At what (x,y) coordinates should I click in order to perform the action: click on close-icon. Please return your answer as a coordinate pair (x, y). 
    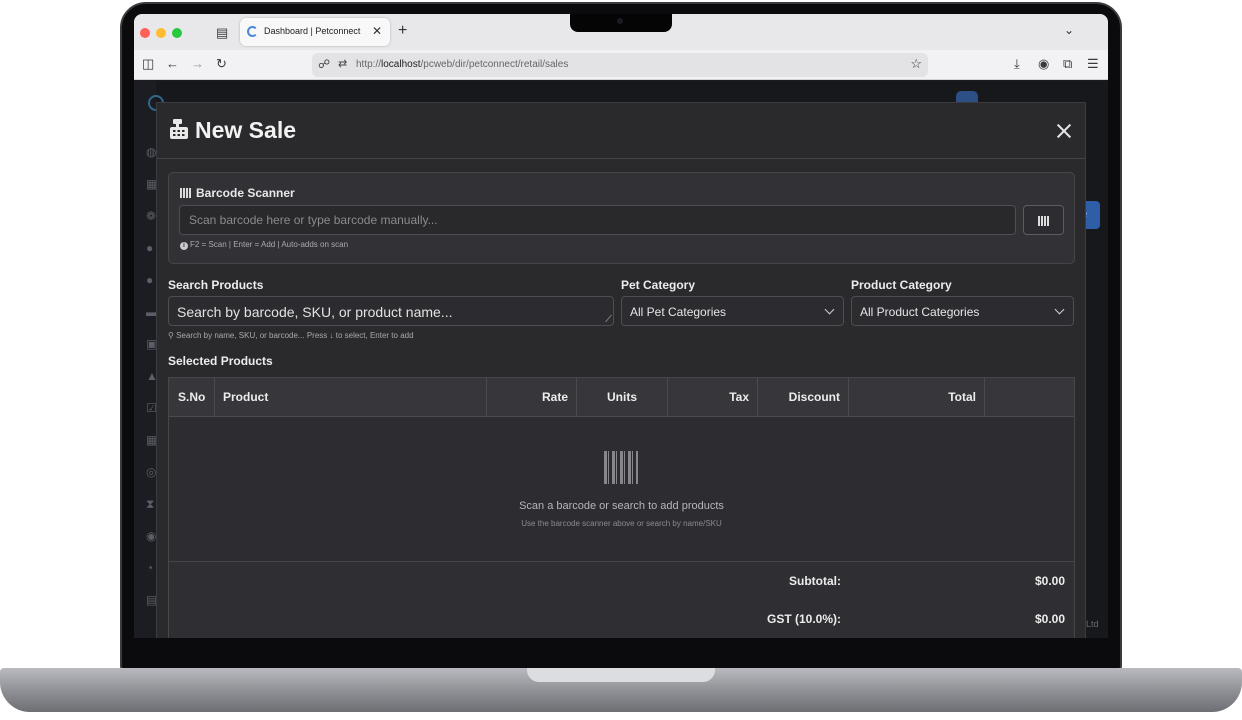
    Looking at the image, I should click on (1064, 131).